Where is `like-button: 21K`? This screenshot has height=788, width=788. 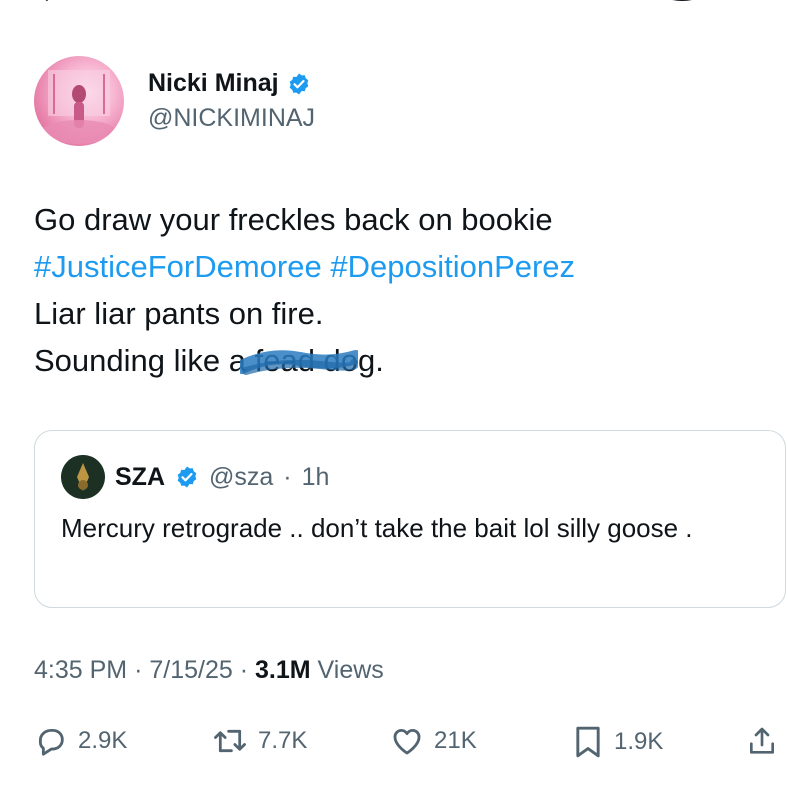
like-button: 21K is located at coordinates (433, 741).